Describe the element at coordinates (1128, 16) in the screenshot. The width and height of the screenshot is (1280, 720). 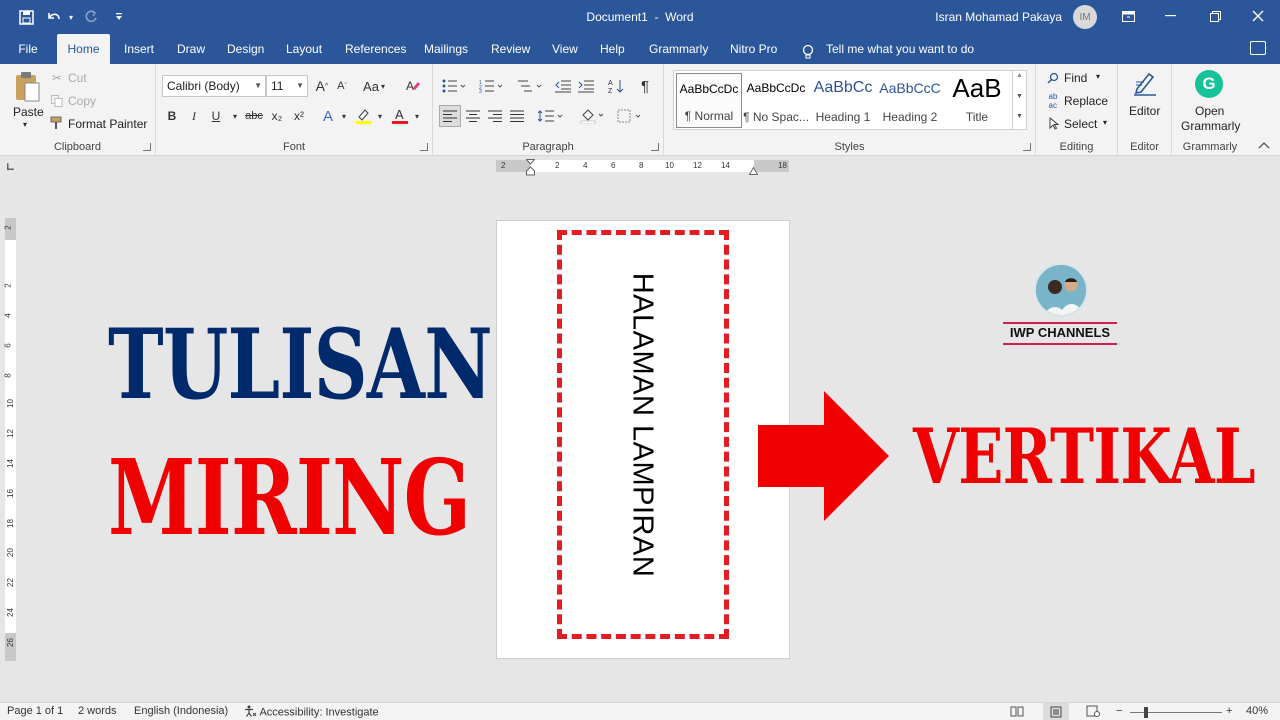
I see `ribbon-display-icon` at that location.